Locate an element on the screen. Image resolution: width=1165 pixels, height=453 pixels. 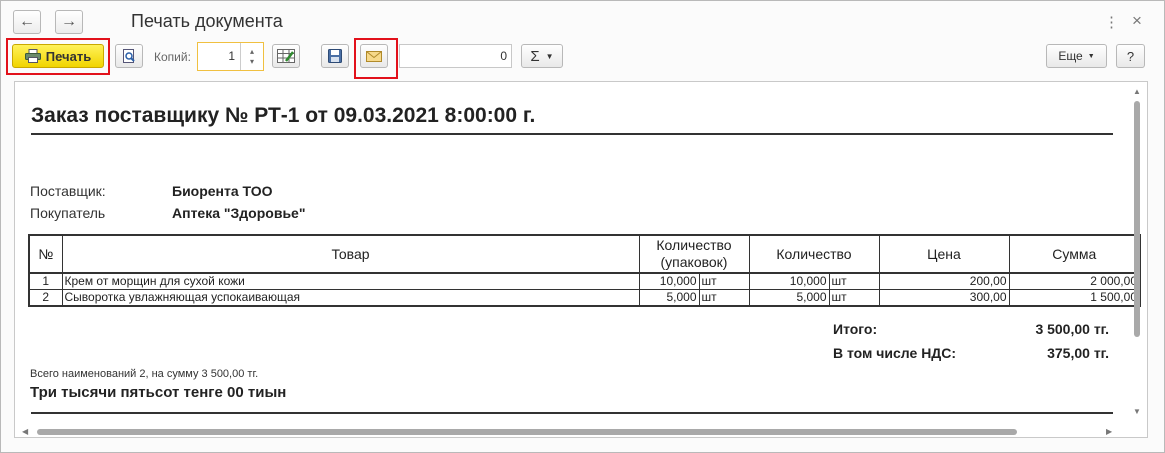
more-button: Еще ▼ is located at coordinates (1076, 56).